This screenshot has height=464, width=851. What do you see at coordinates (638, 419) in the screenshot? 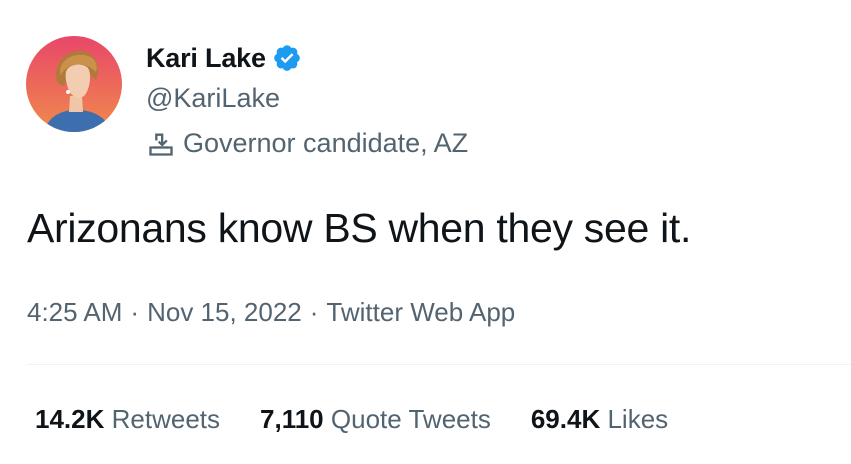
I see `likes-label: Likes` at bounding box center [638, 419].